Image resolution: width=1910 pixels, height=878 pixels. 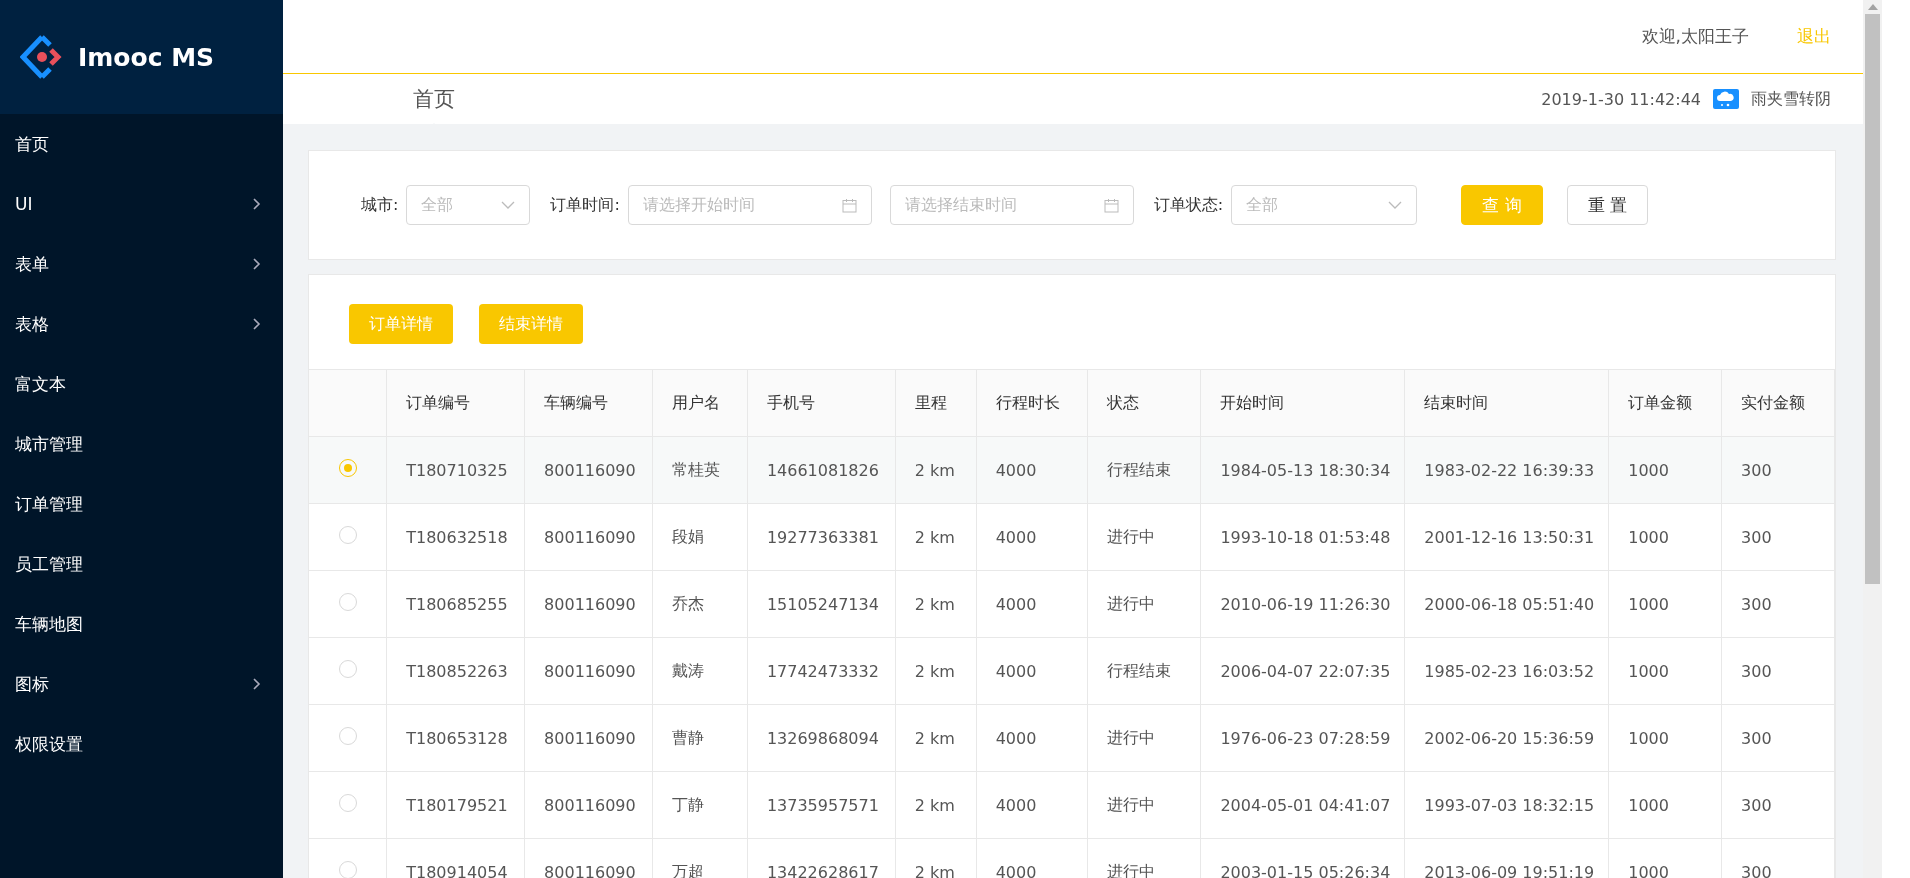 I want to click on table-cell: T180632518, so click(x=455, y=537).